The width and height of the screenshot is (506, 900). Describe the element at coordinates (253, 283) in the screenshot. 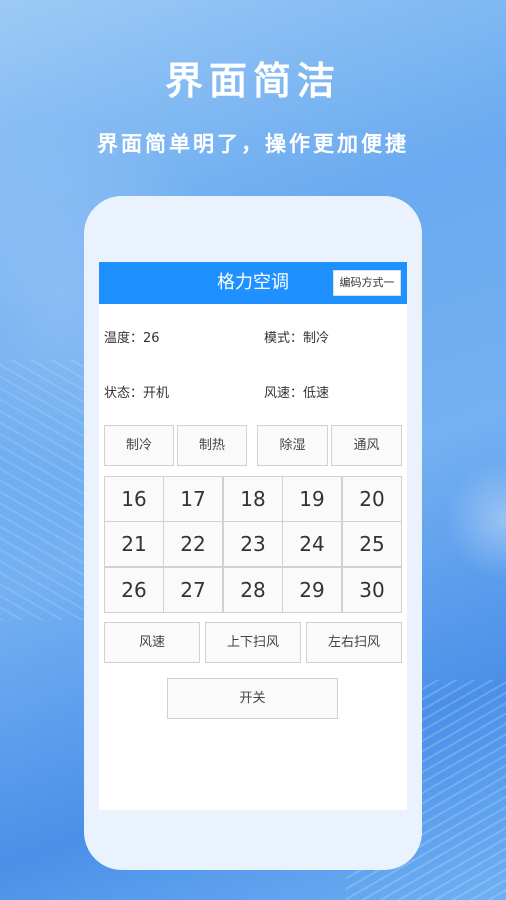

I see `app-header: 格力空调 编码方式一` at that location.